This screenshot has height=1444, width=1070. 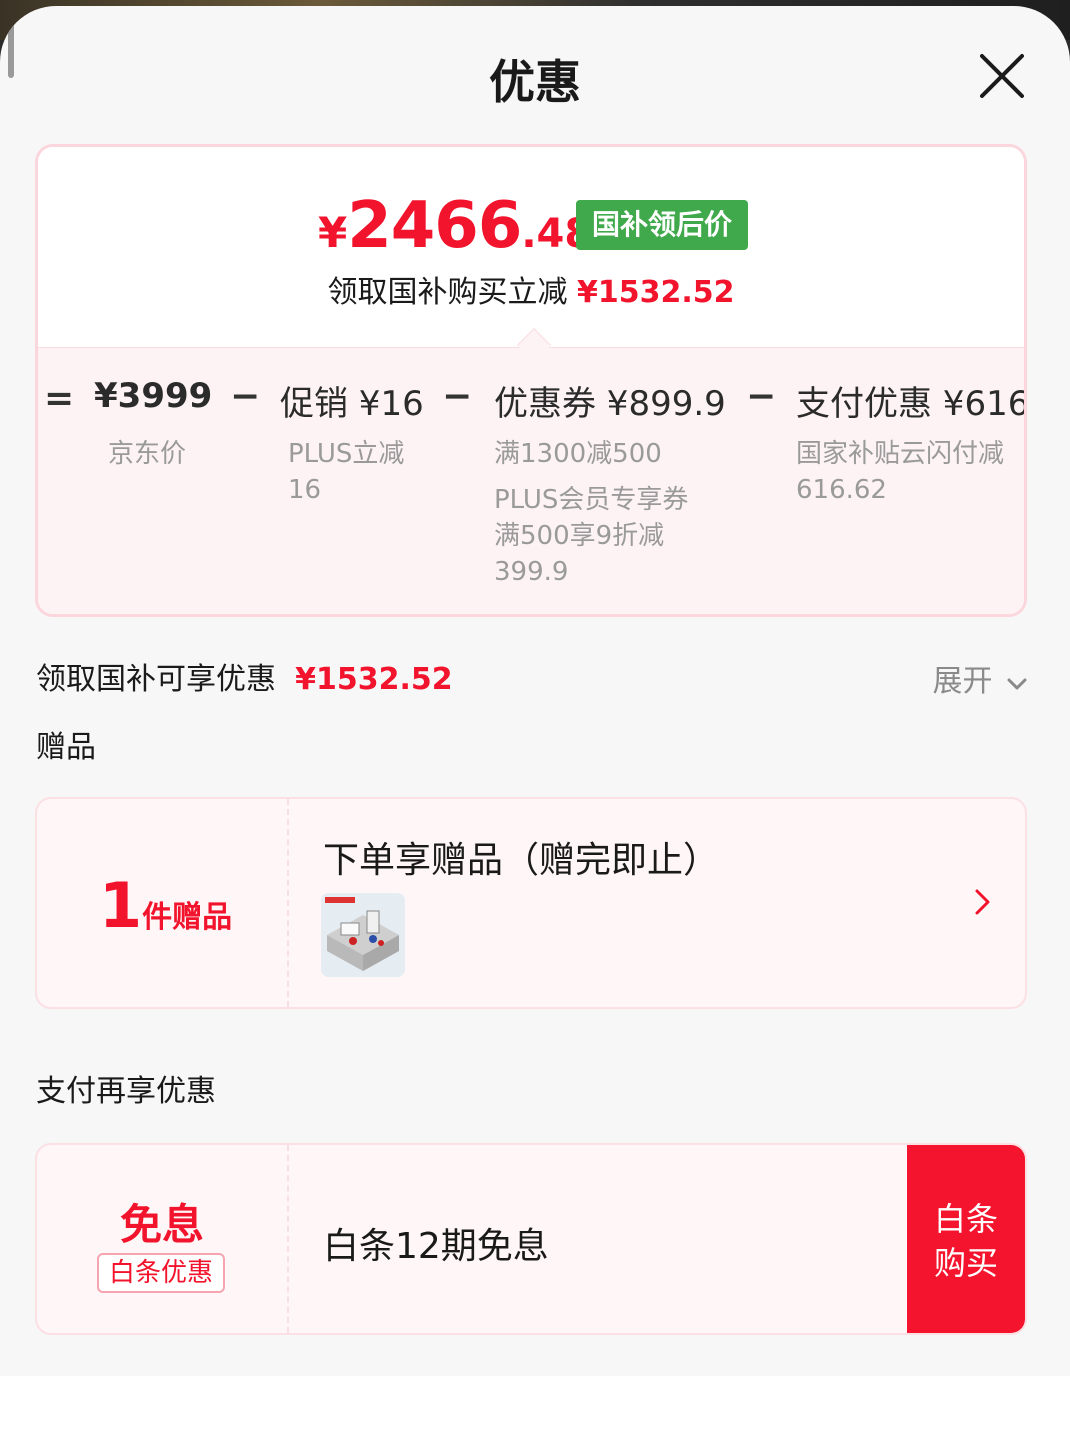 I want to click on desc-line: PLUS立减, so click(x=346, y=454).